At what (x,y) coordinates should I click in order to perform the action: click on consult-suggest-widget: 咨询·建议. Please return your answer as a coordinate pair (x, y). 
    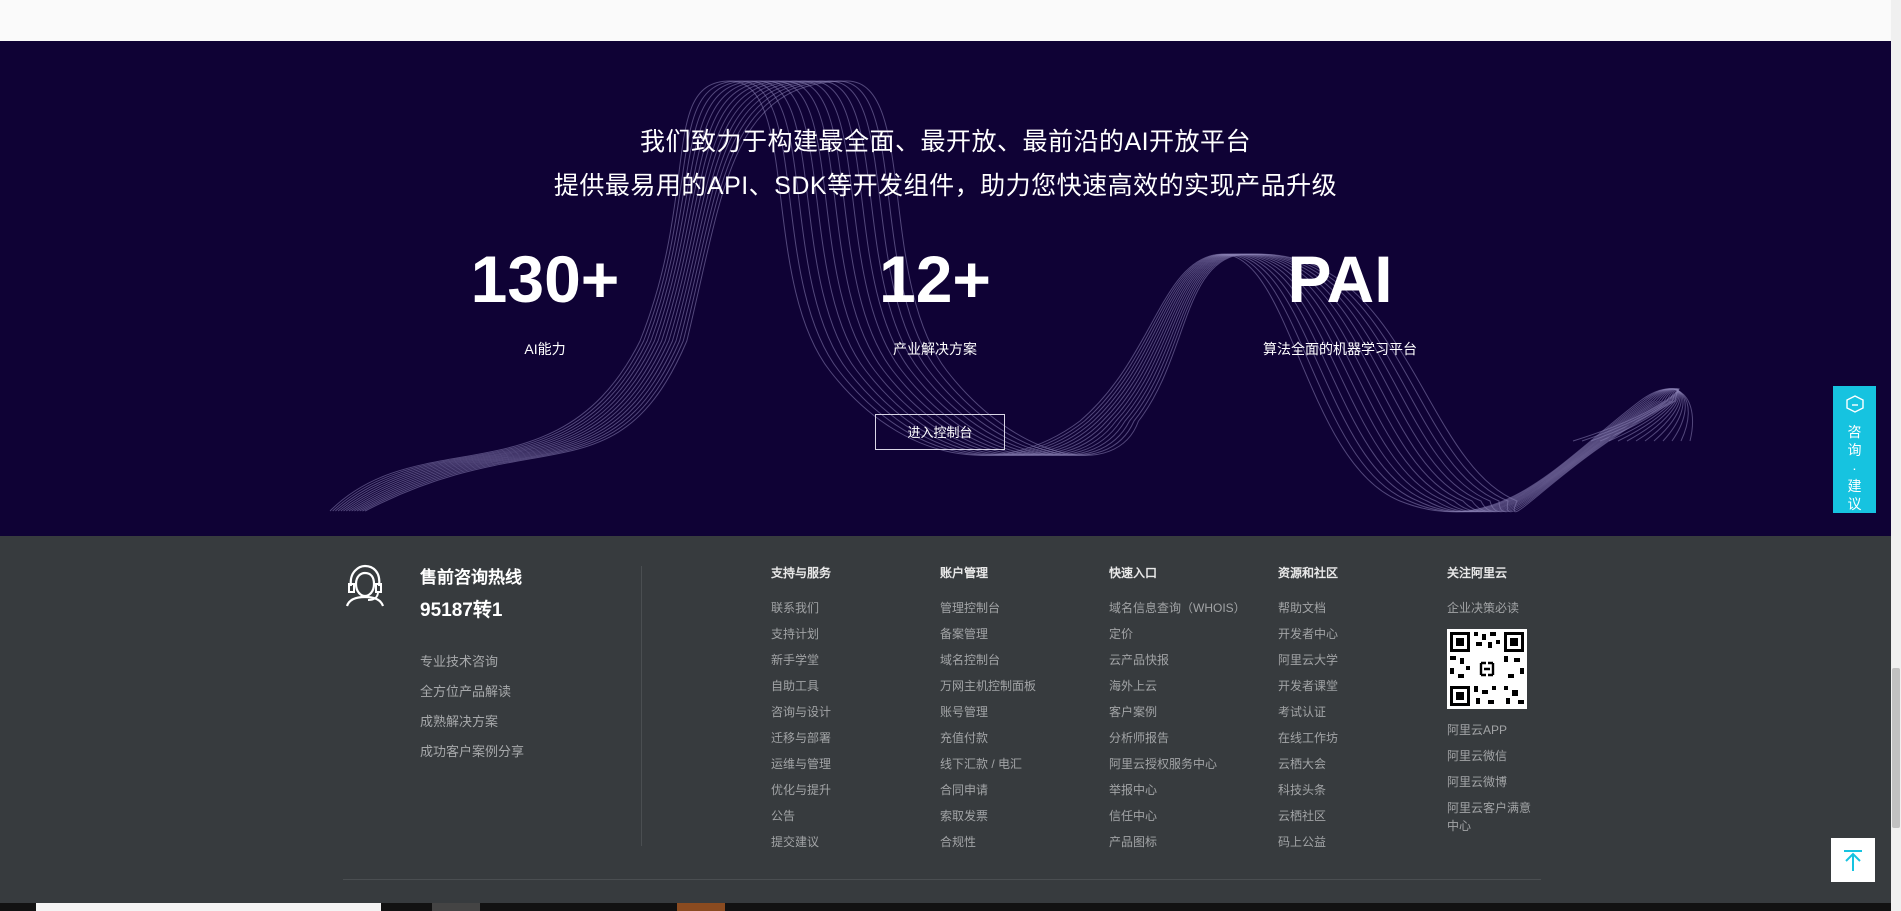
    Looking at the image, I should click on (1854, 449).